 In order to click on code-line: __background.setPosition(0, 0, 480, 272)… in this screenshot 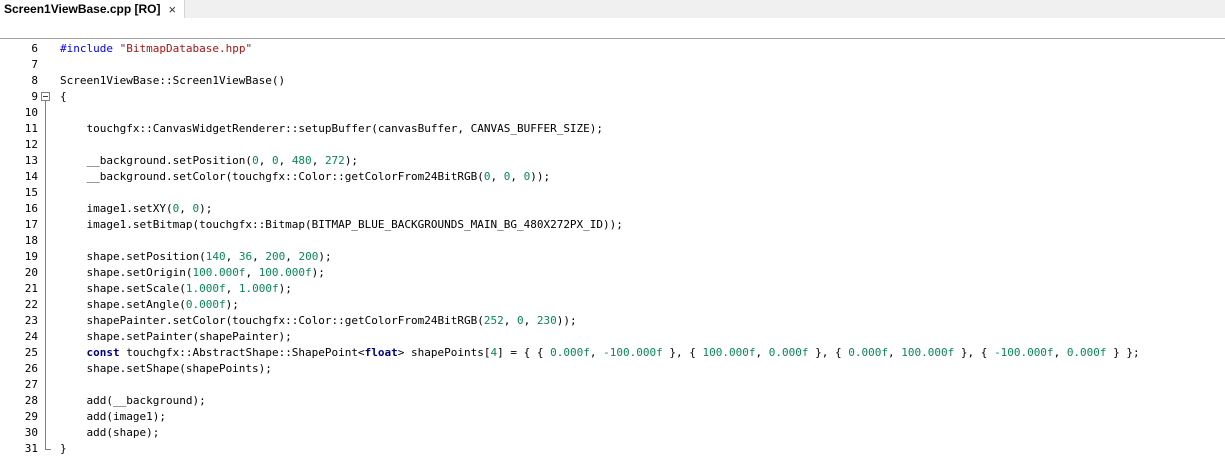, I will do `click(209, 161)`.